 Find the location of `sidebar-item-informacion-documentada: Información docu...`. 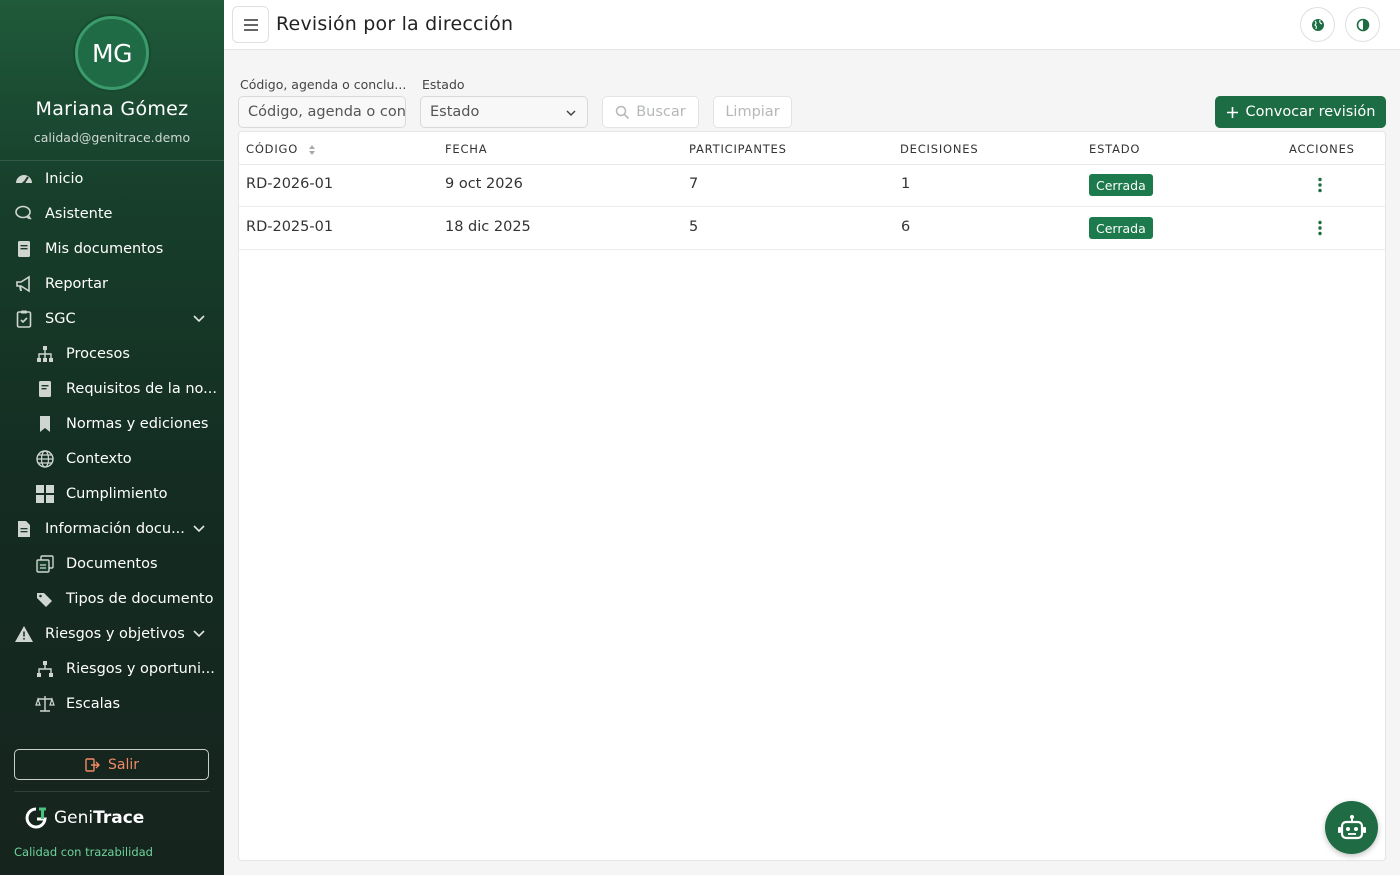

sidebar-item-informacion-documentada: Información docu... is located at coordinates (112, 528).